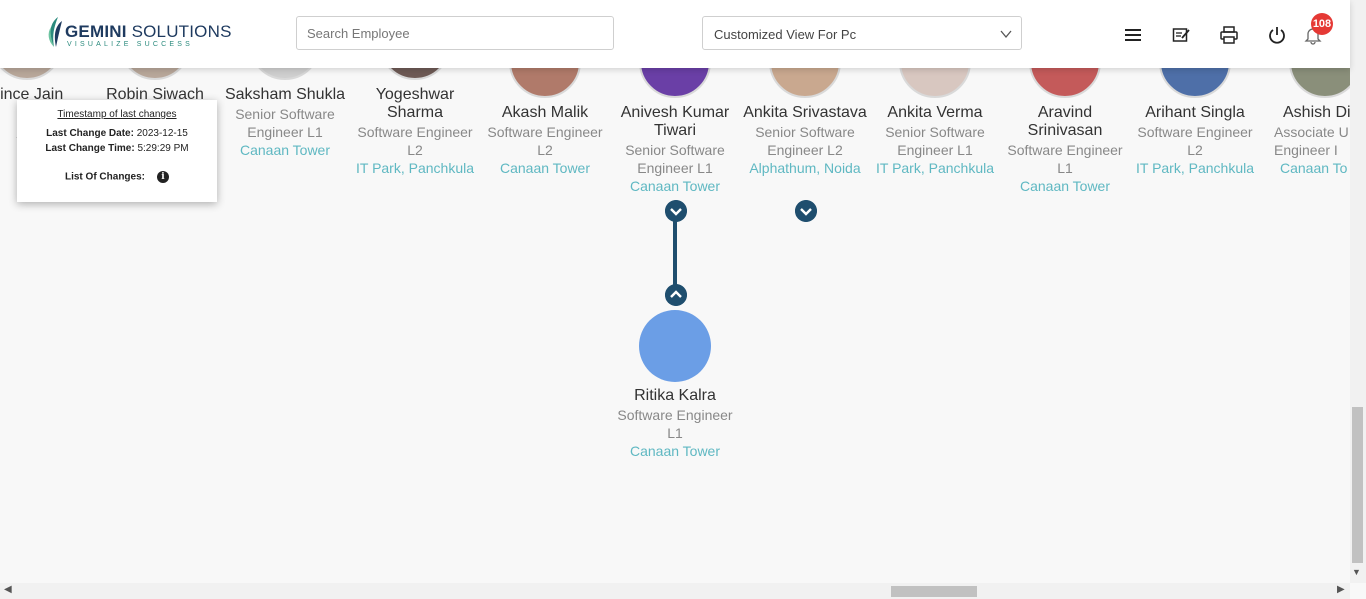 Image resolution: width=1366 pixels, height=599 pixels. I want to click on power-icon, so click(1277, 35).